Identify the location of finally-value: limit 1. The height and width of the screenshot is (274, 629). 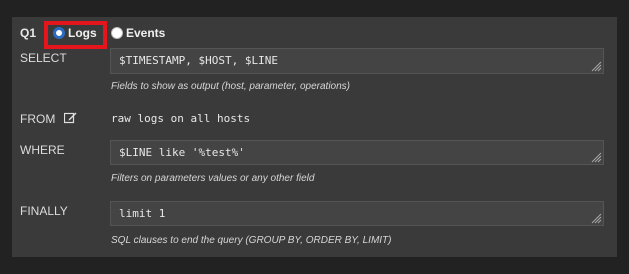
(142, 213).